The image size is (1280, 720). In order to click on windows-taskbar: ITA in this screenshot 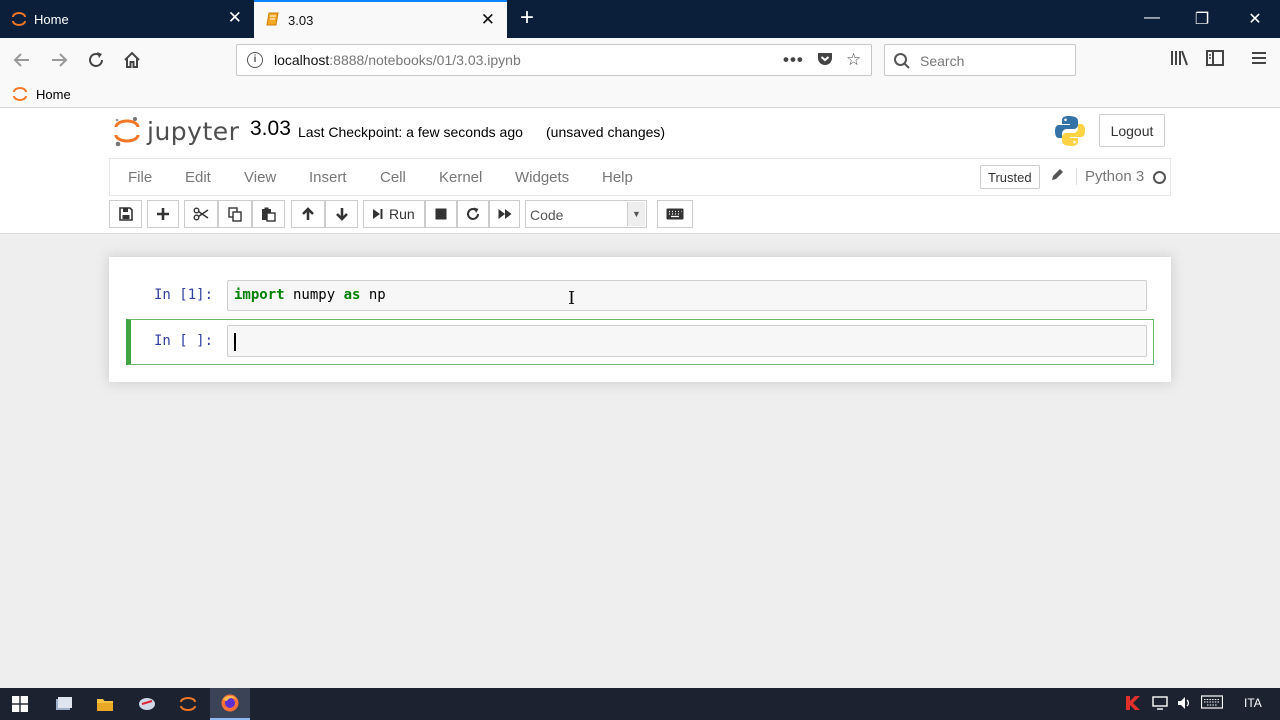, I will do `click(640, 704)`.